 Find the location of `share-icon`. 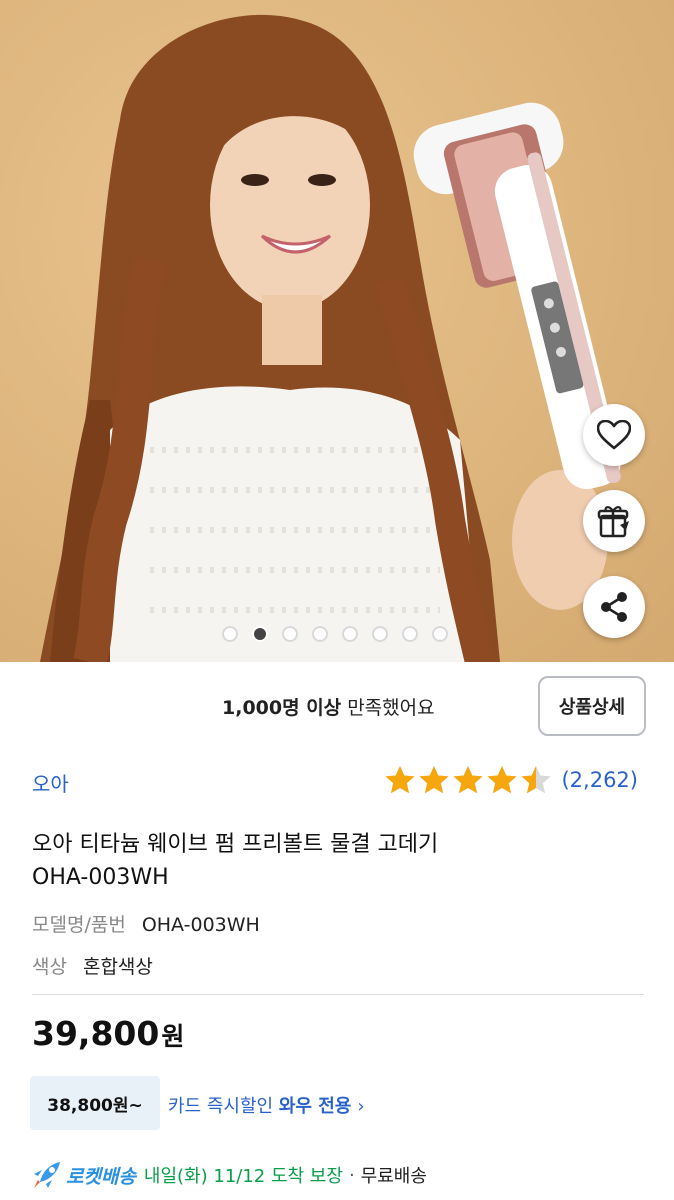

share-icon is located at coordinates (614, 607).